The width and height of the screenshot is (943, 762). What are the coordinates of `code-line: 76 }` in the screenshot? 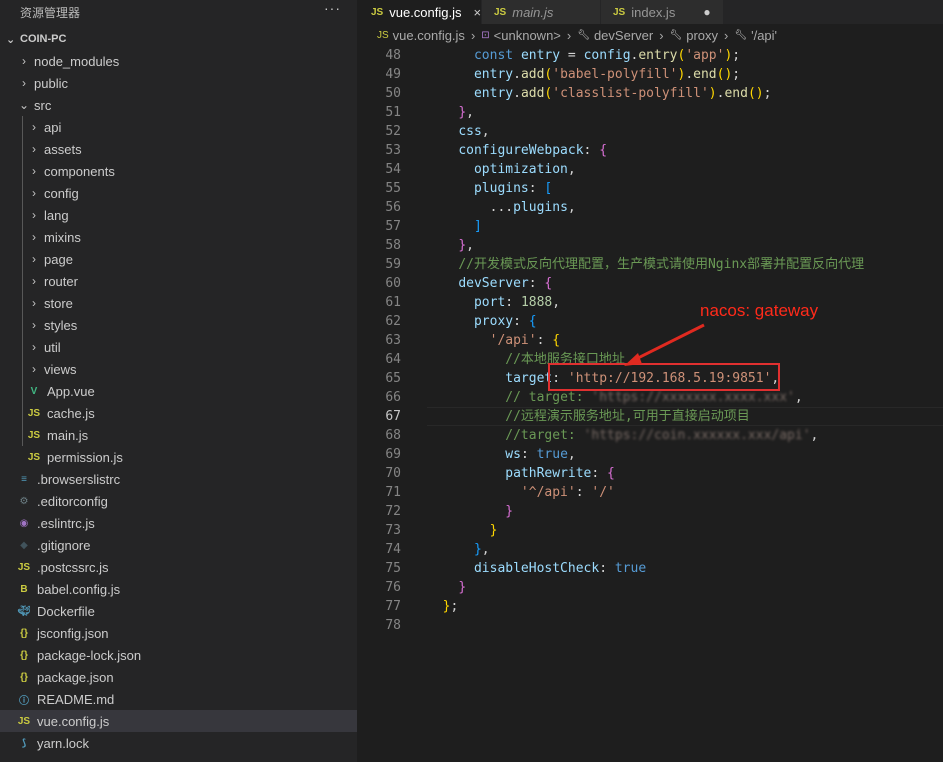 It's located at (651, 587).